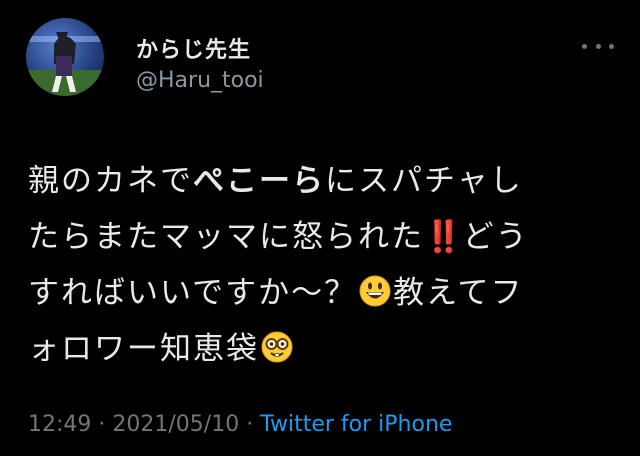  What do you see at coordinates (65, 57) in the screenshot?
I see `avatar` at bounding box center [65, 57].